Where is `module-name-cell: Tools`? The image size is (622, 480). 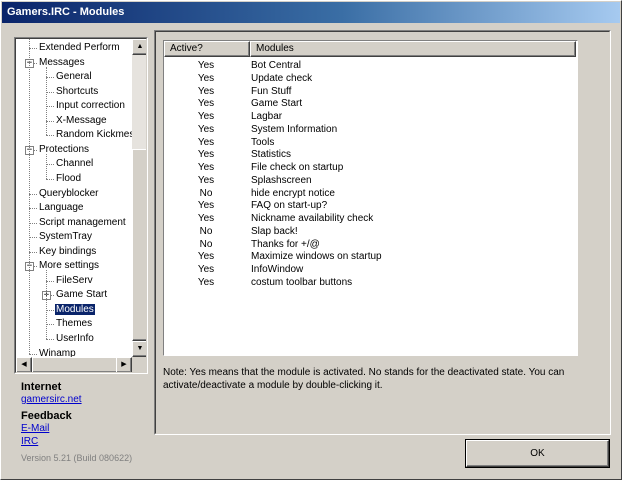 module-name-cell: Tools is located at coordinates (263, 142).